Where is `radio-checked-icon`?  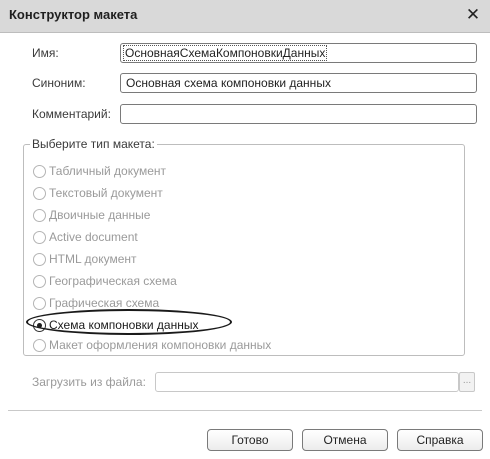 radio-checked-icon is located at coordinates (39, 325).